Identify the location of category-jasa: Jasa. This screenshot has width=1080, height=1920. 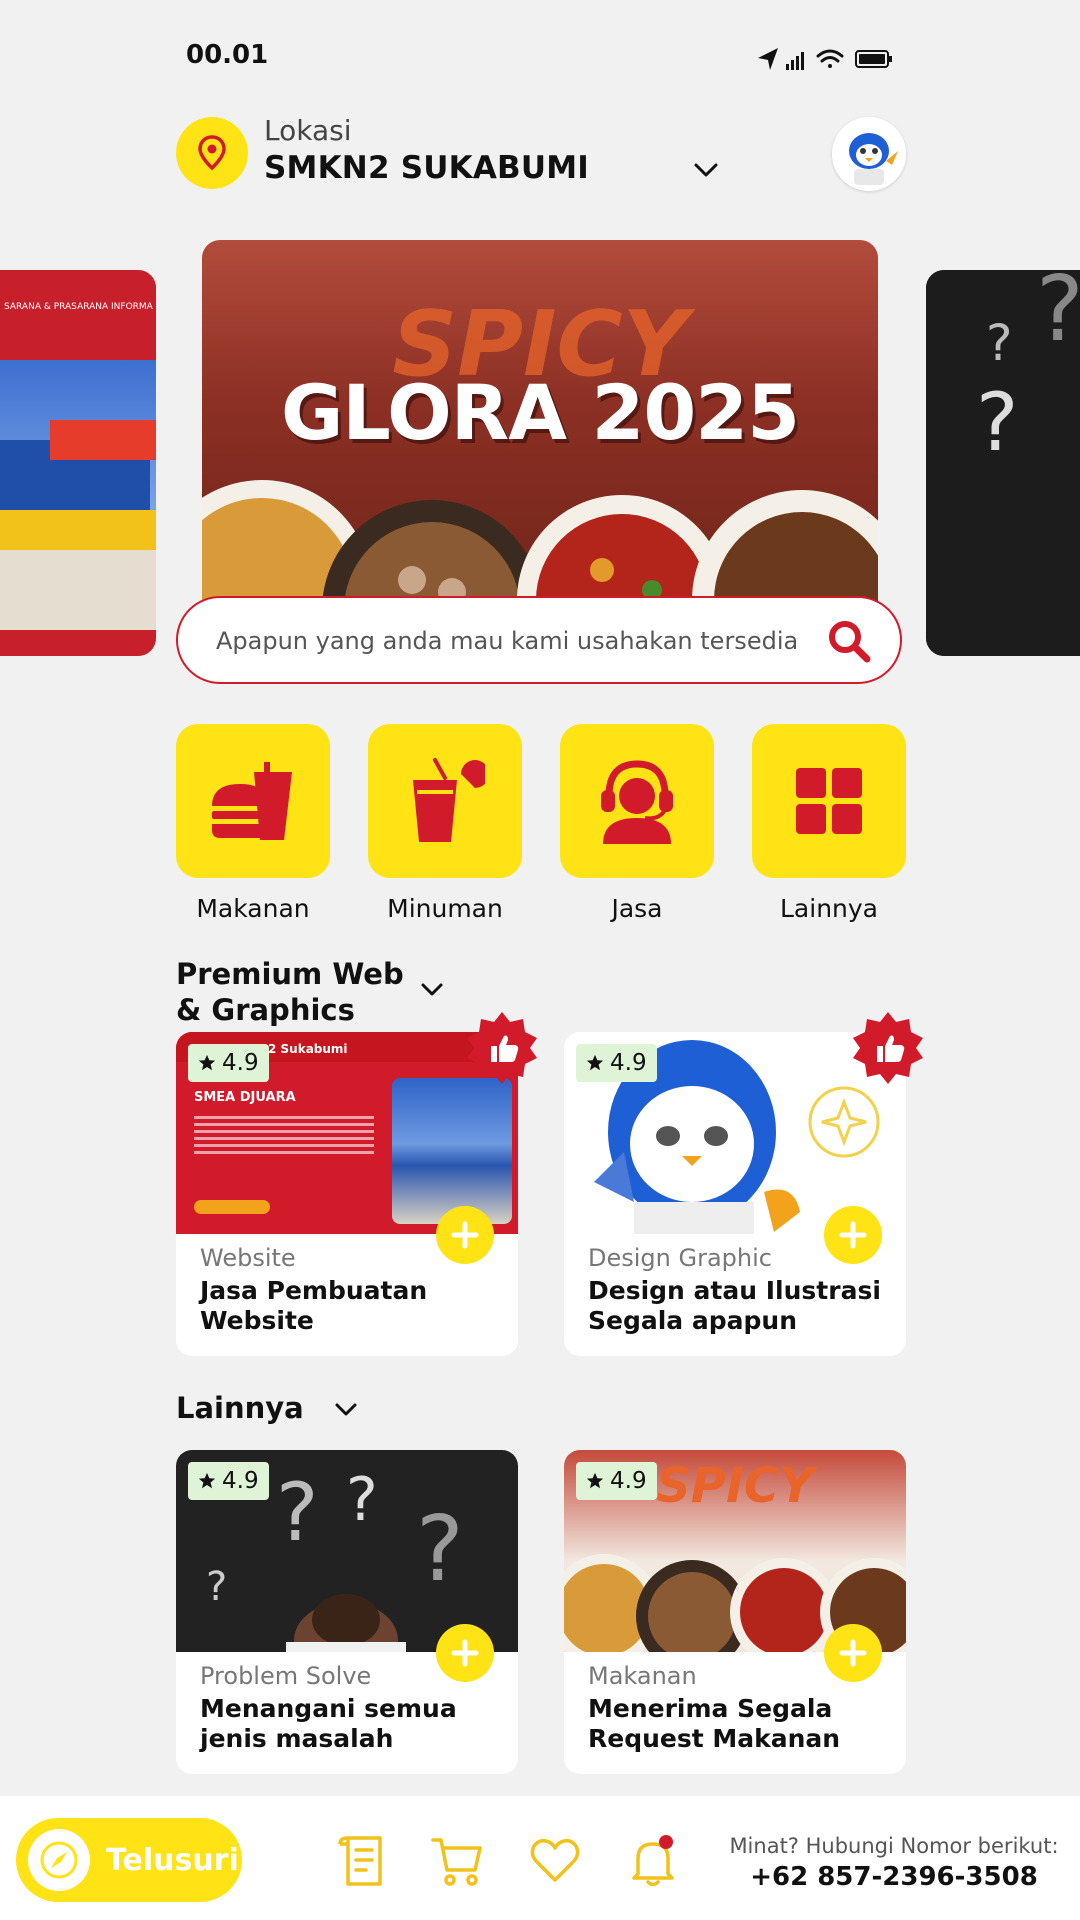
(637, 823).